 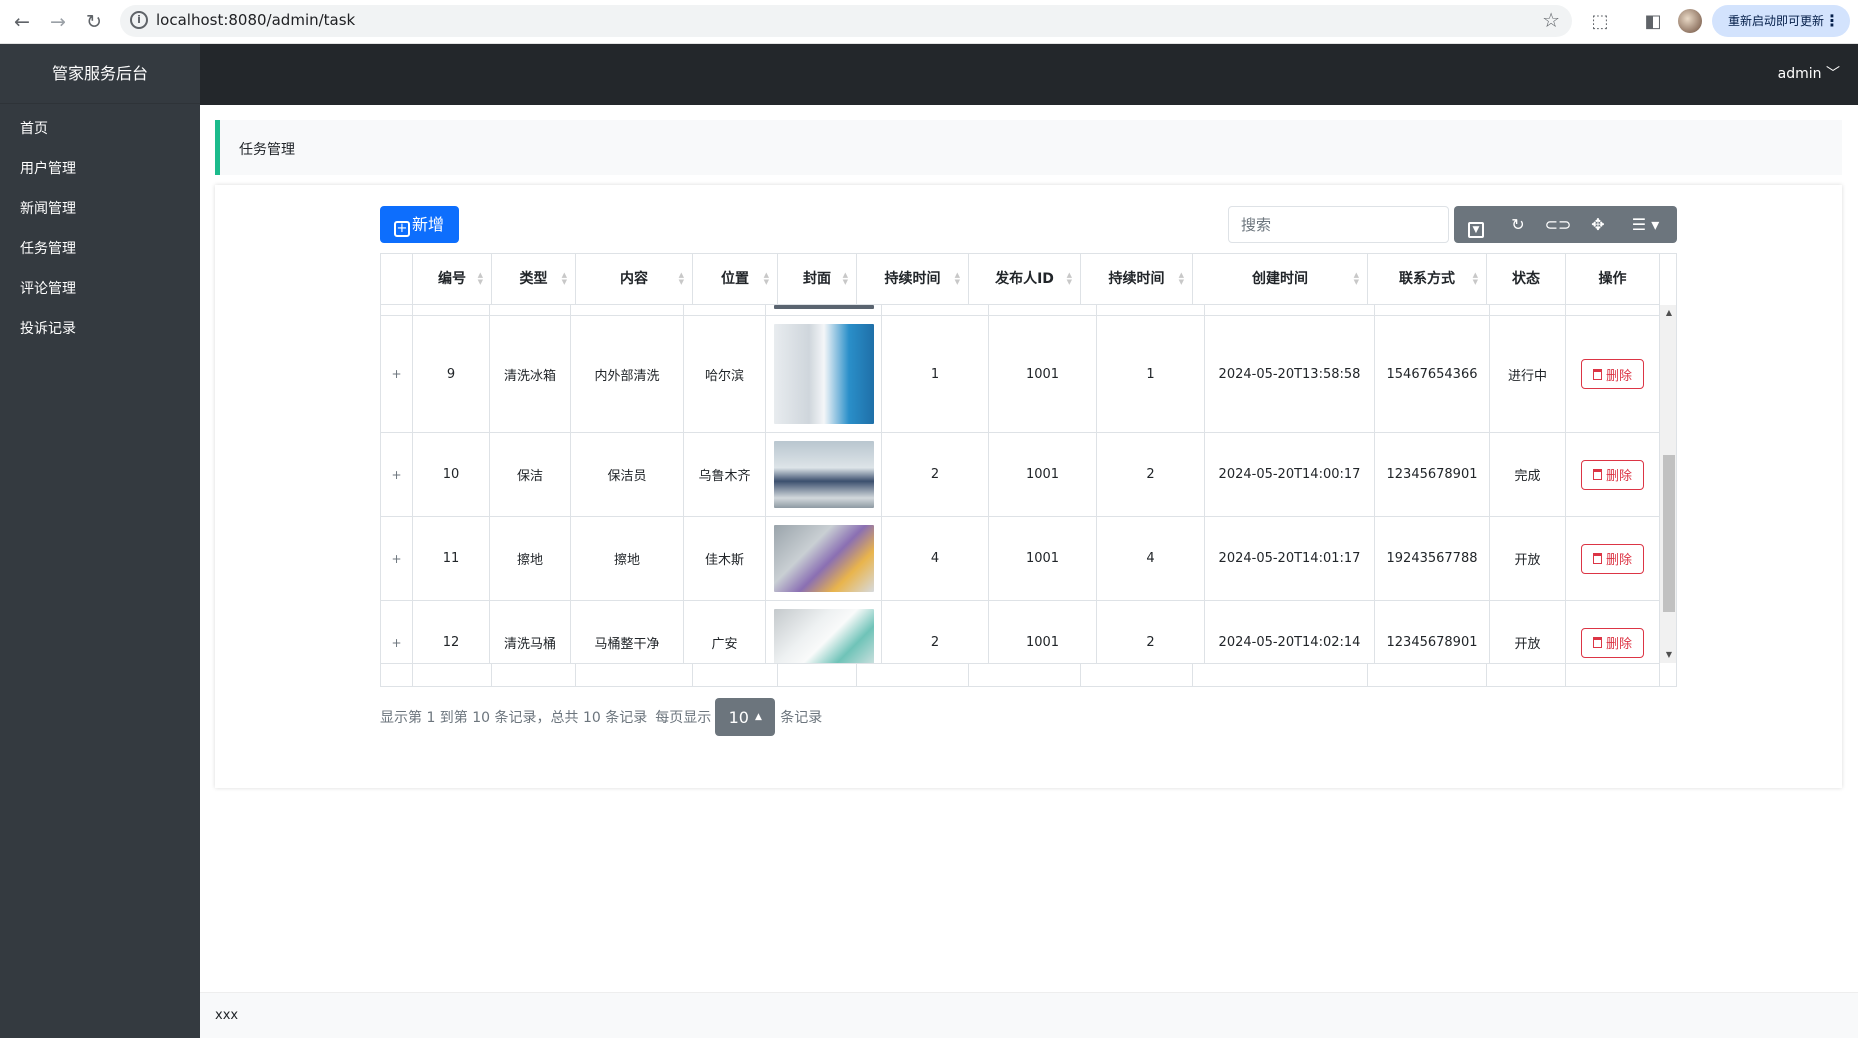 I want to click on back-arrow-icon: ←, so click(x=22, y=22).